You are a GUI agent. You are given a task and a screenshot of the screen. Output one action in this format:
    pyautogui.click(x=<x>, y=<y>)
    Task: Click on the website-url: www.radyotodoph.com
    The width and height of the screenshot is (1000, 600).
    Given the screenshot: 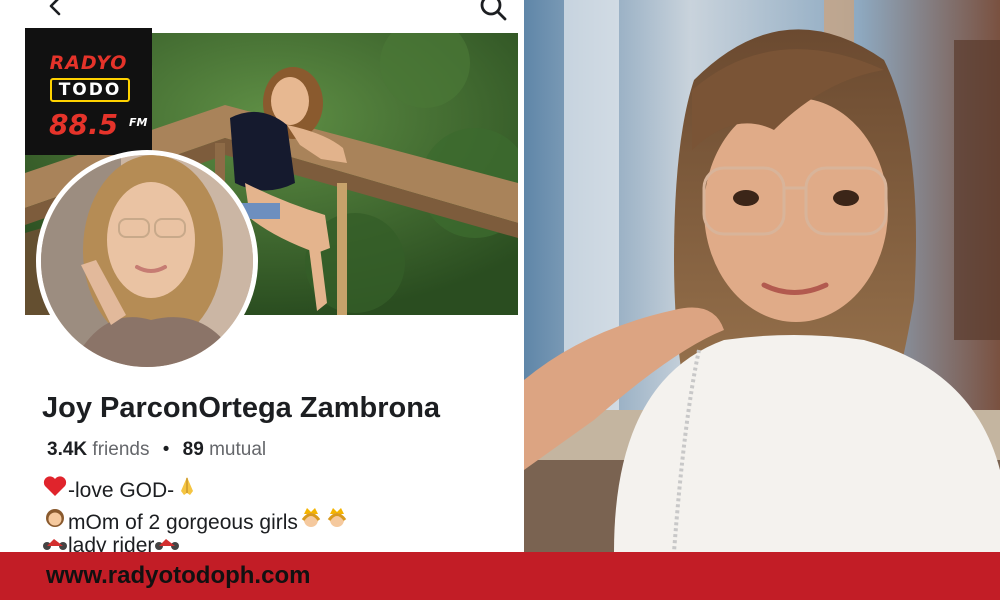 What is the action you would take?
    pyautogui.click(x=178, y=576)
    